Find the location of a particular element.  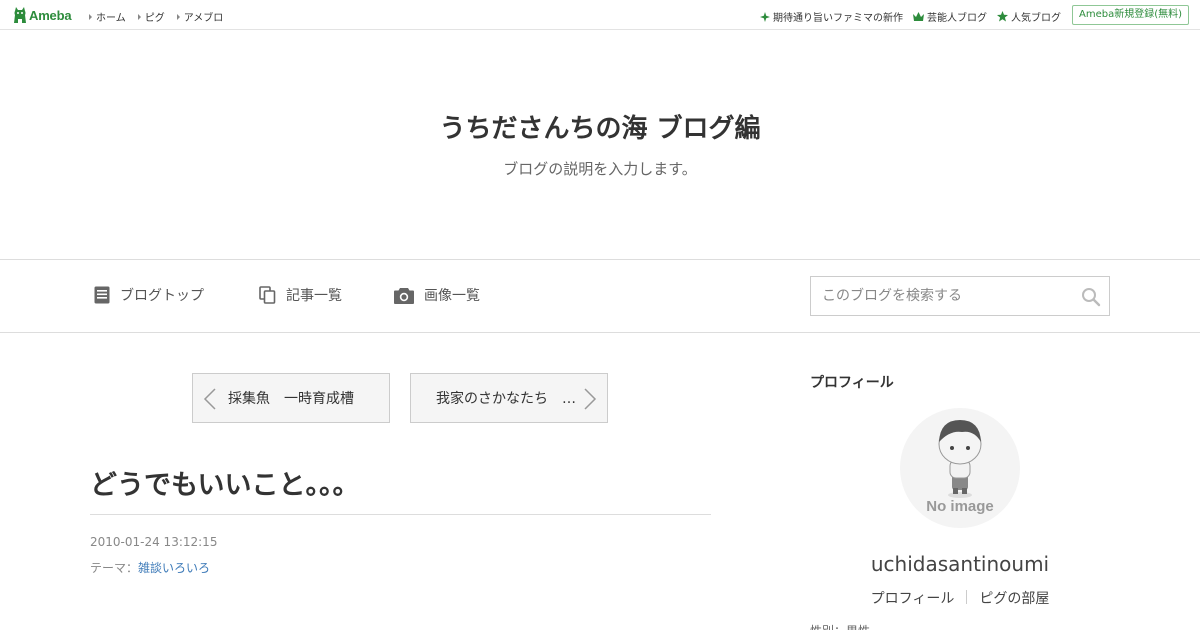

avatar-caption: No image is located at coordinates (960, 506).